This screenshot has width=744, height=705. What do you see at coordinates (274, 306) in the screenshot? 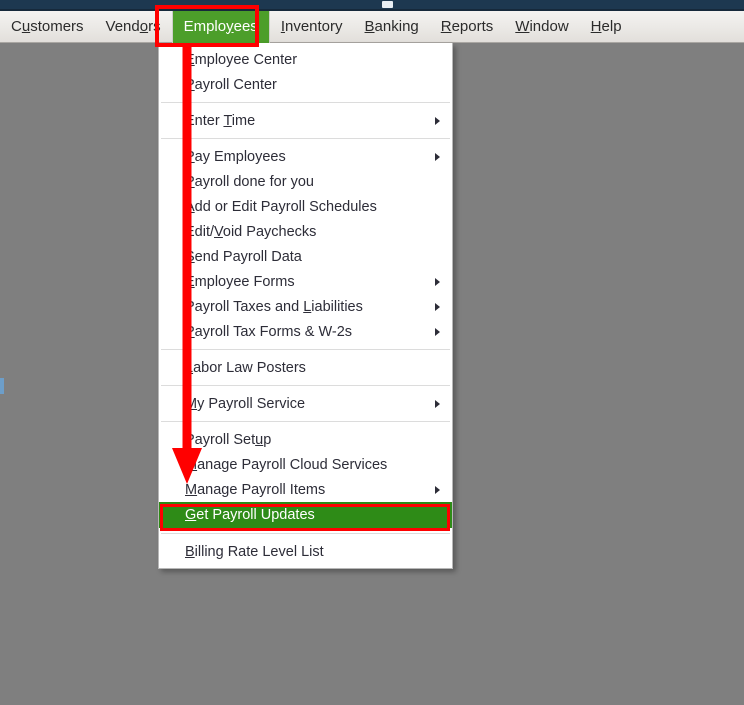
I see `menu-item-label: Payroll Taxes and Liabilities` at bounding box center [274, 306].